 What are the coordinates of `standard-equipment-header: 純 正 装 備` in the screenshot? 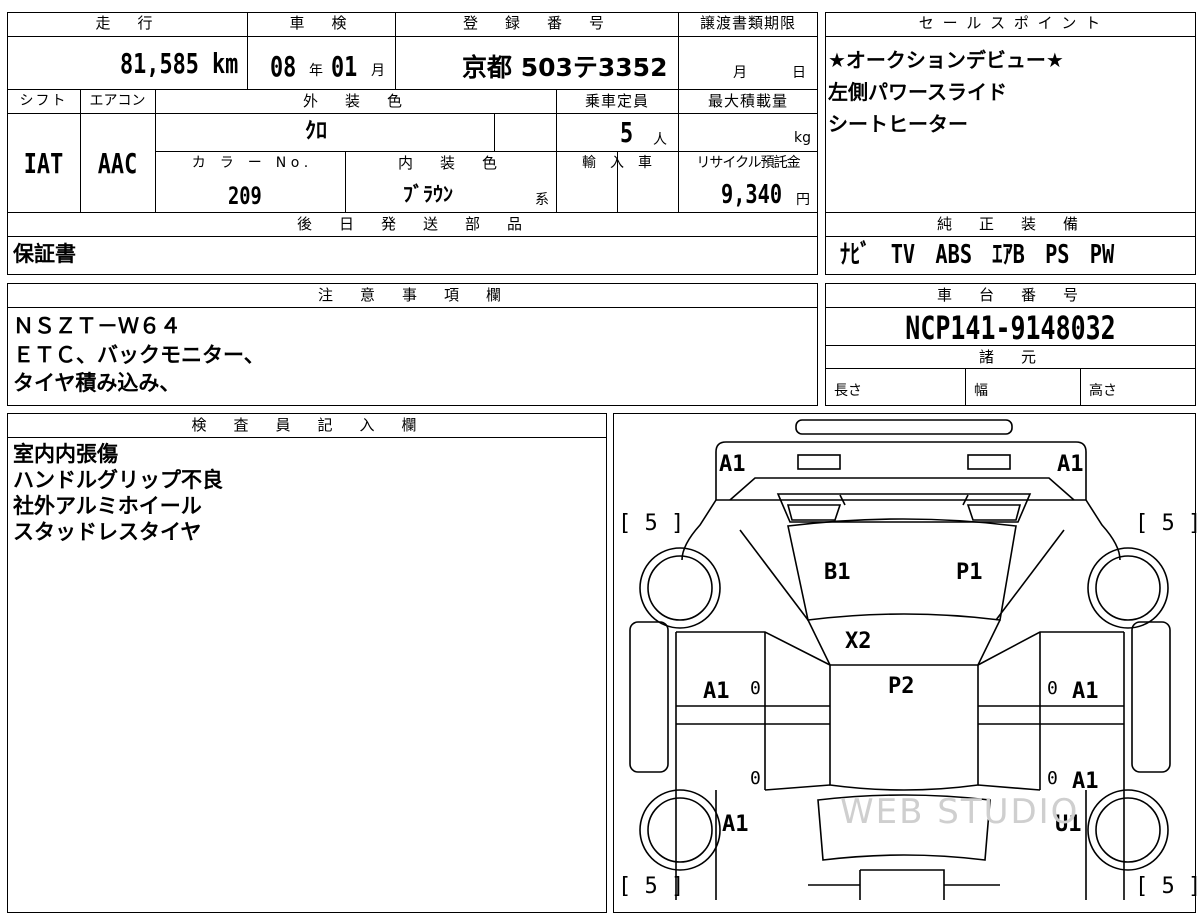 It's located at (1010, 224).